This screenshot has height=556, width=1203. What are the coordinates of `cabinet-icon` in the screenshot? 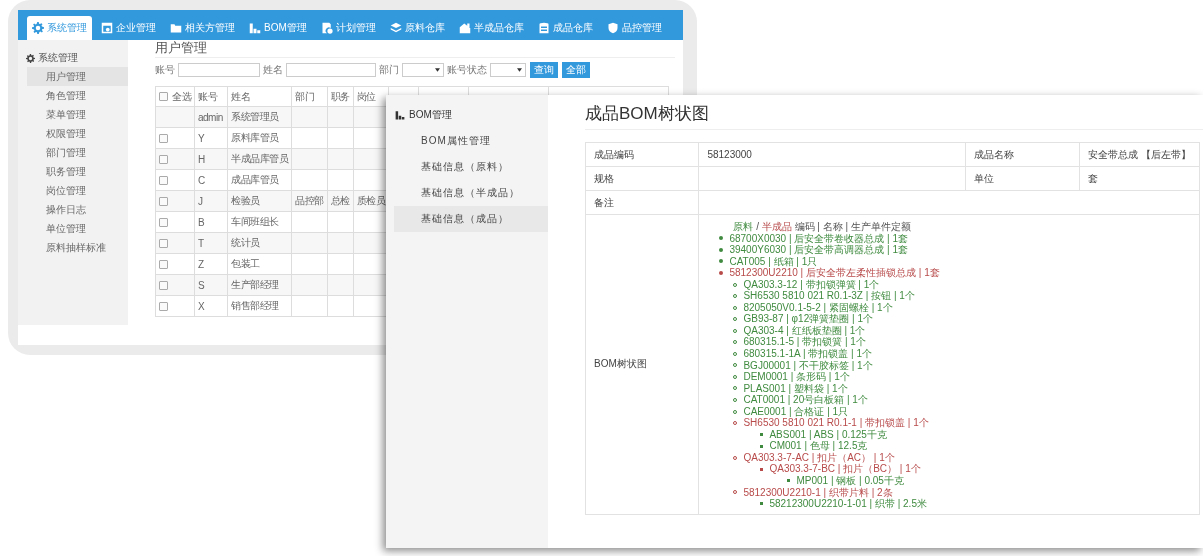 It's located at (543, 28).